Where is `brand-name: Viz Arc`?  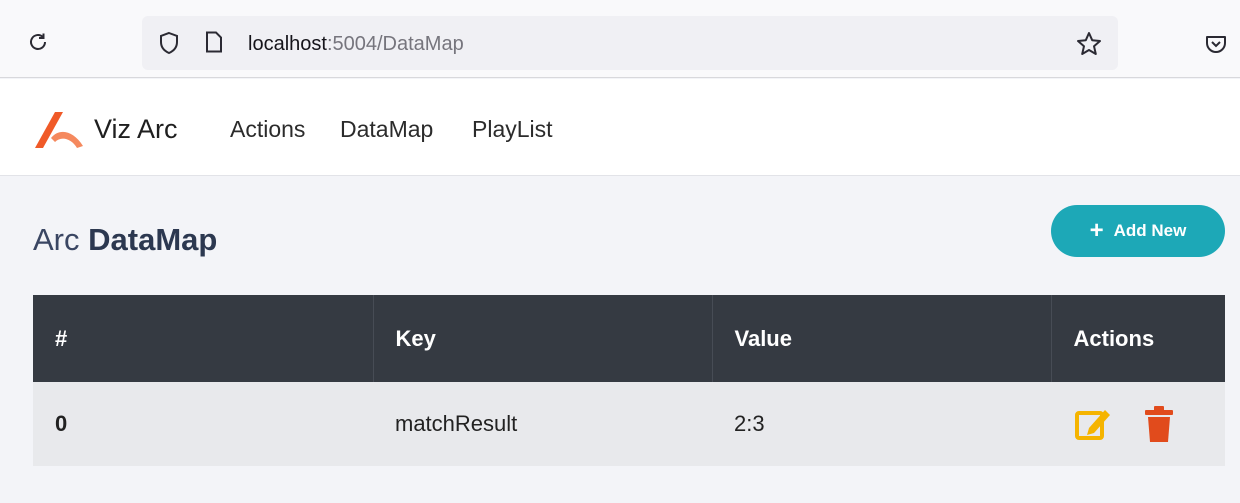 brand-name: Viz Arc is located at coordinates (136, 129).